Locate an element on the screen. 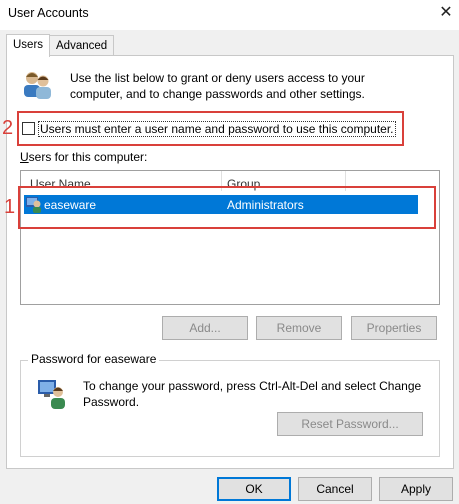 Image resolution: width=459 pixels, height=504 pixels. annotation-label-1: 1 is located at coordinates (10, 207).